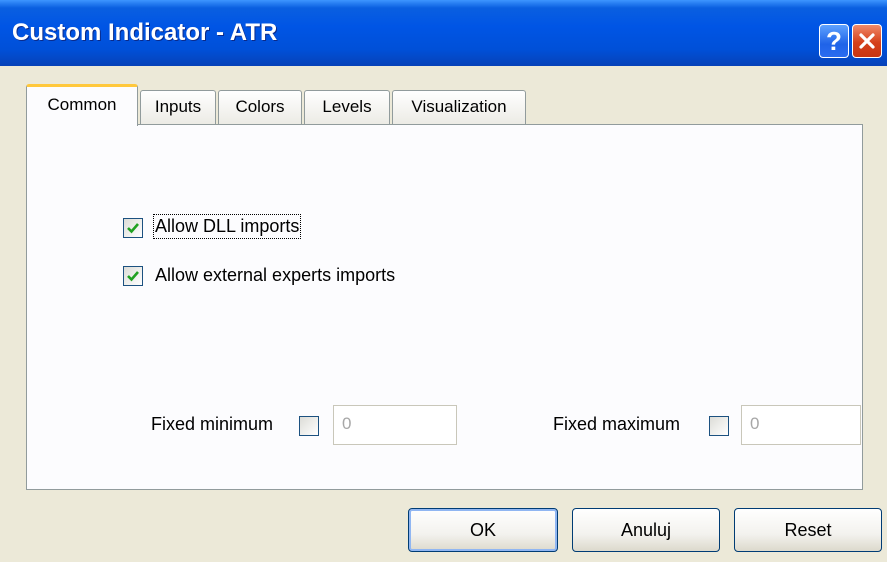  What do you see at coordinates (459, 107) in the screenshot?
I see `tab-visualization: Visualization` at bounding box center [459, 107].